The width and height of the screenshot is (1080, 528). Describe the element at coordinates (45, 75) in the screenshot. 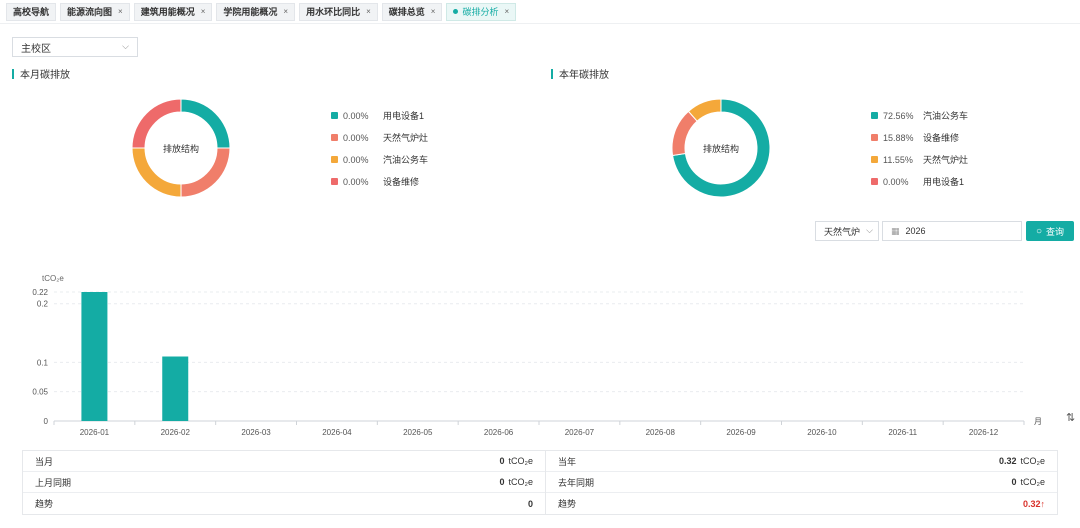

I see `monthly-title-text: 本月碳排放` at that location.